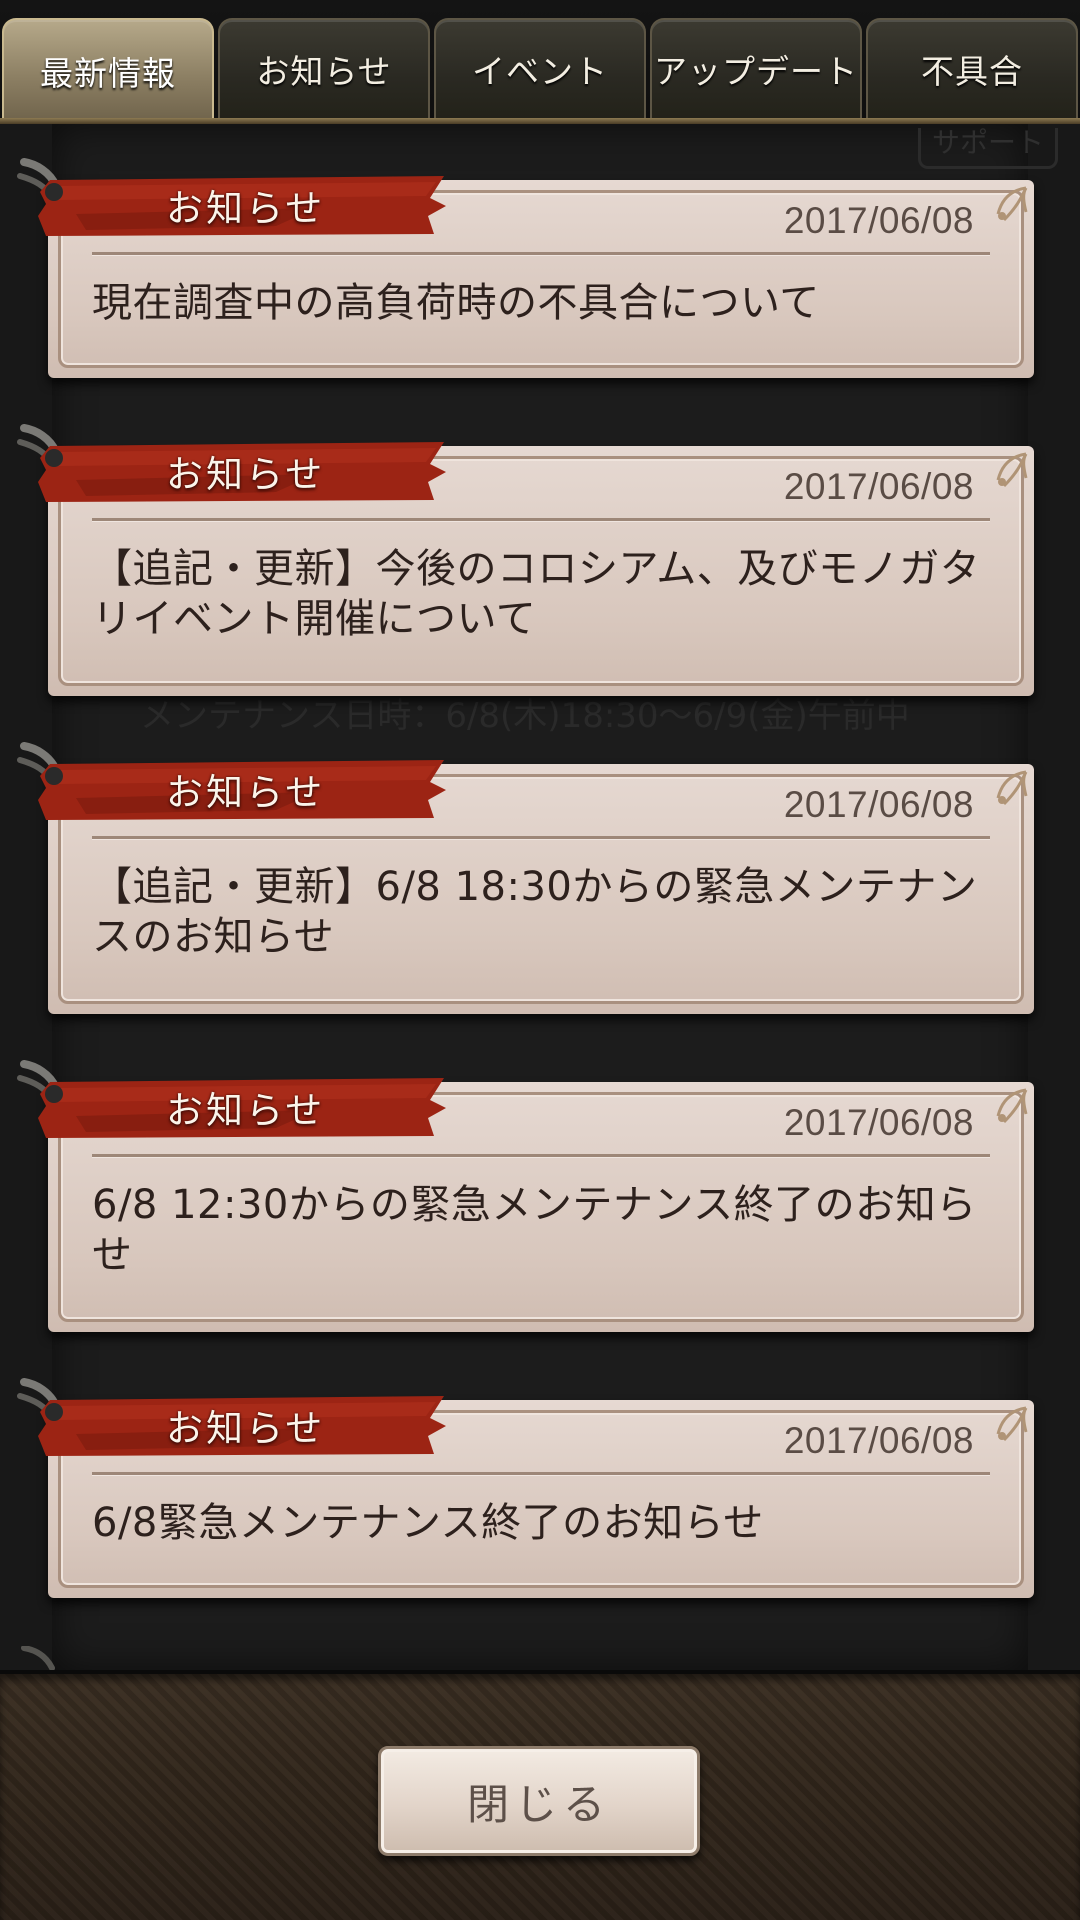 This screenshot has height=1920, width=1080. What do you see at coordinates (988, 148) in the screenshot?
I see `background-support-button: サポート` at bounding box center [988, 148].